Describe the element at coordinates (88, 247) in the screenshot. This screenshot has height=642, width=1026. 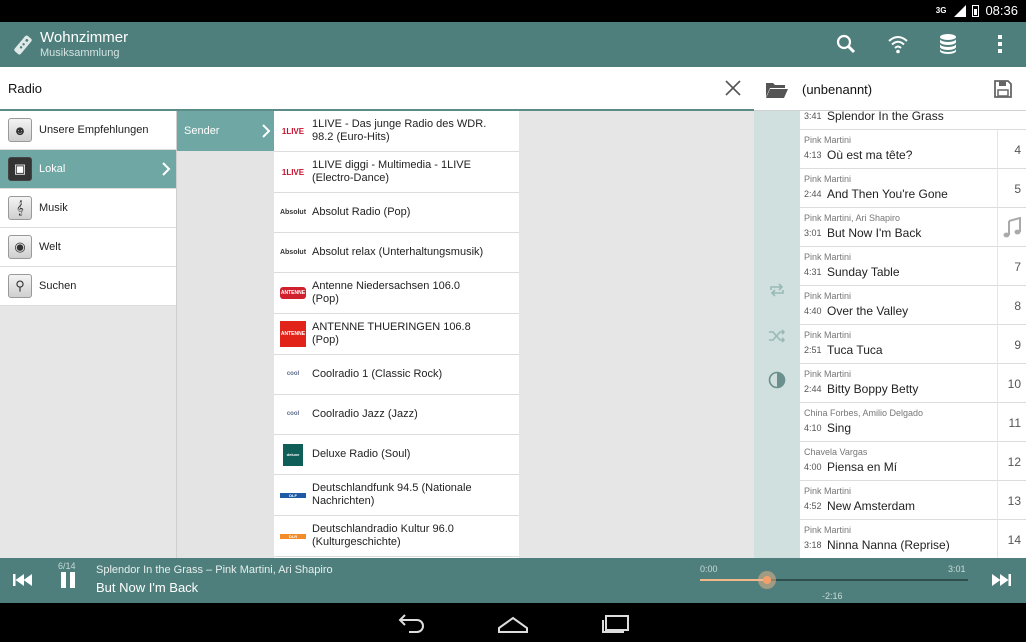
I see `category-item-welt: ◉ Welt` at that location.